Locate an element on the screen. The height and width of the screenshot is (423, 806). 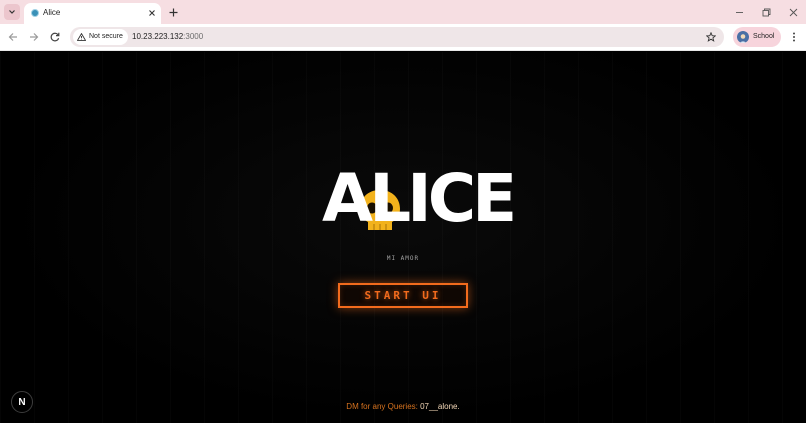
browser-menu-button is located at coordinates (794, 37).